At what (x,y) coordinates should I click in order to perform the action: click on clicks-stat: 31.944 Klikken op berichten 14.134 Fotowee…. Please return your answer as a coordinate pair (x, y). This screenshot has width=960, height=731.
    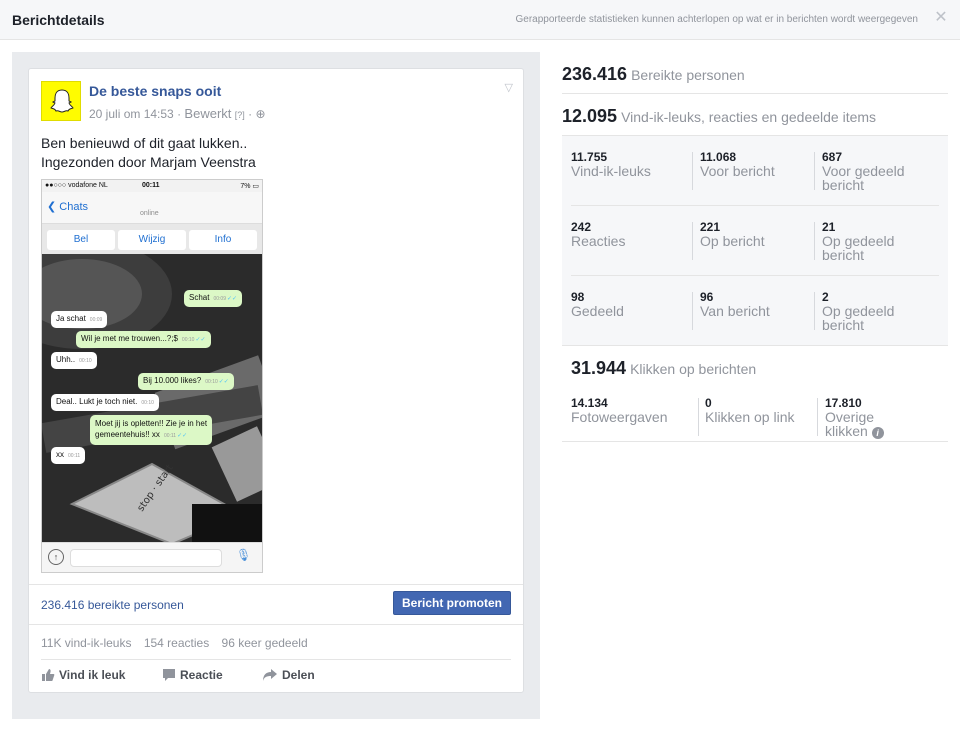
    Looking at the image, I should click on (755, 394).